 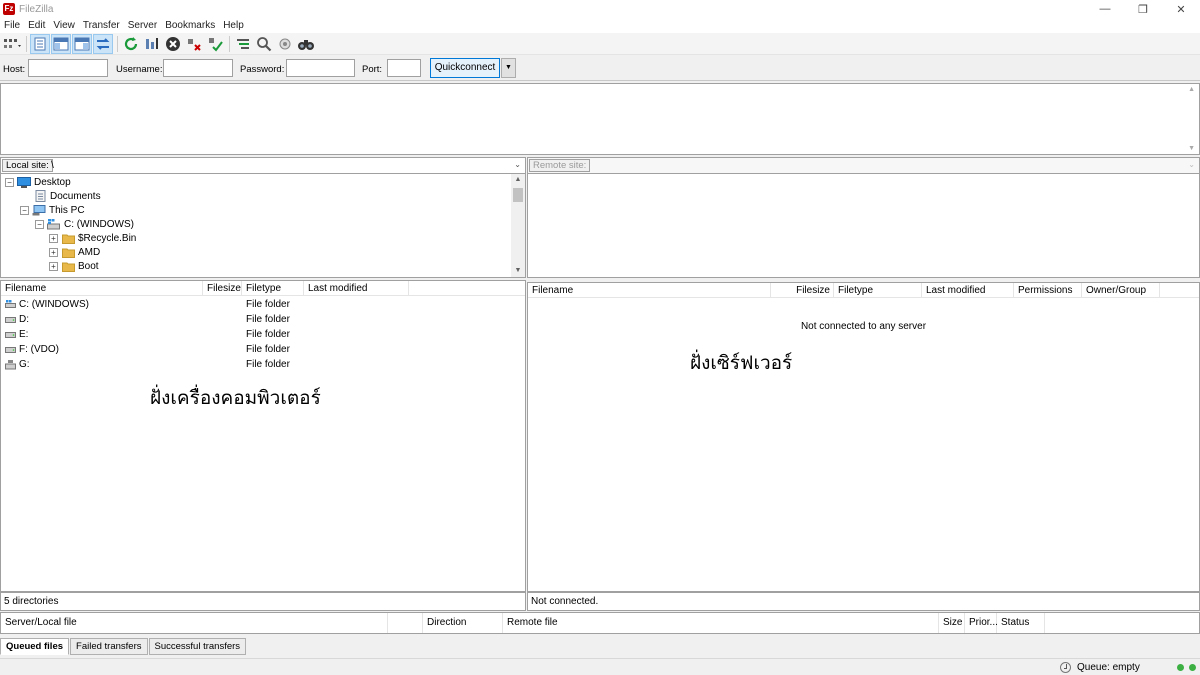 I want to click on find-files-binoculars-icon, so click(x=306, y=44).